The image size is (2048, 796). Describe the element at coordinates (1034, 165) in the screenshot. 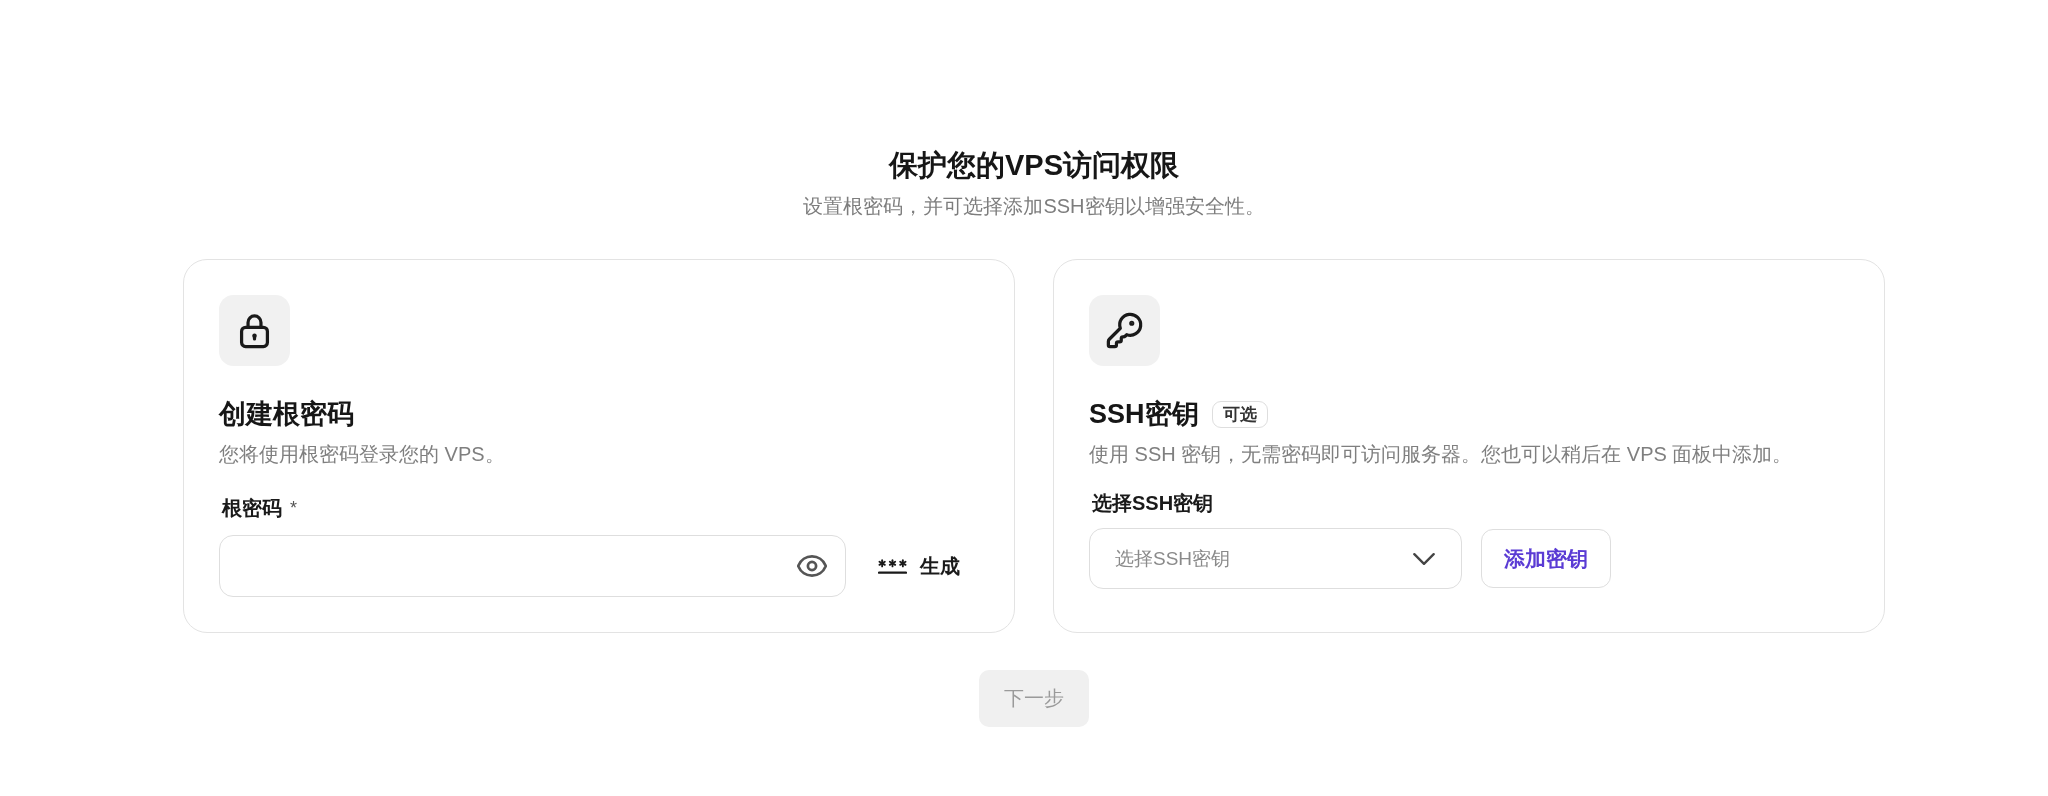

I see `page-title: 保护您的VPS访问权限` at that location.